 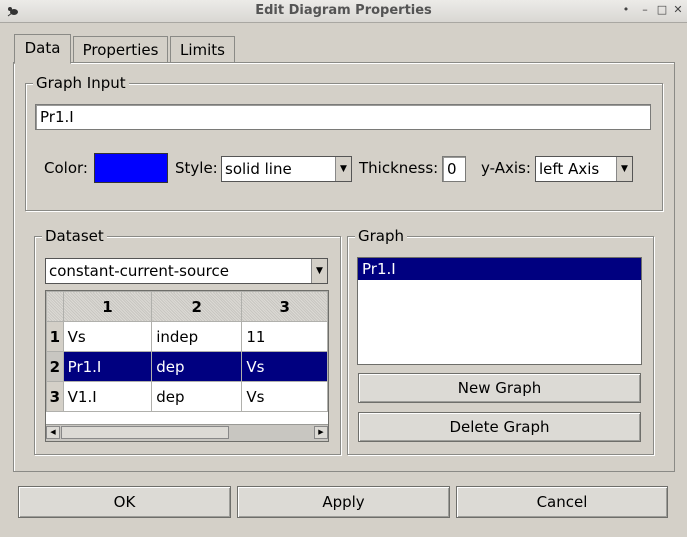 What do you see at coordinates (120, 49) in the screenshot?
I see `tab-properties: Properties` at bounding box center [120, 49].